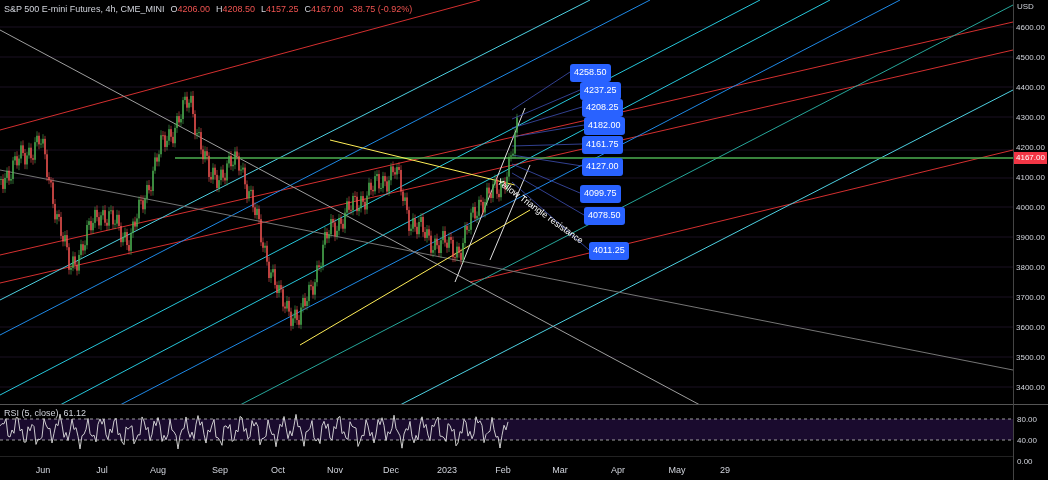 This screenshot has height=480, width=1048. I want to click on price-label: 4011.25, so click(609, 251).